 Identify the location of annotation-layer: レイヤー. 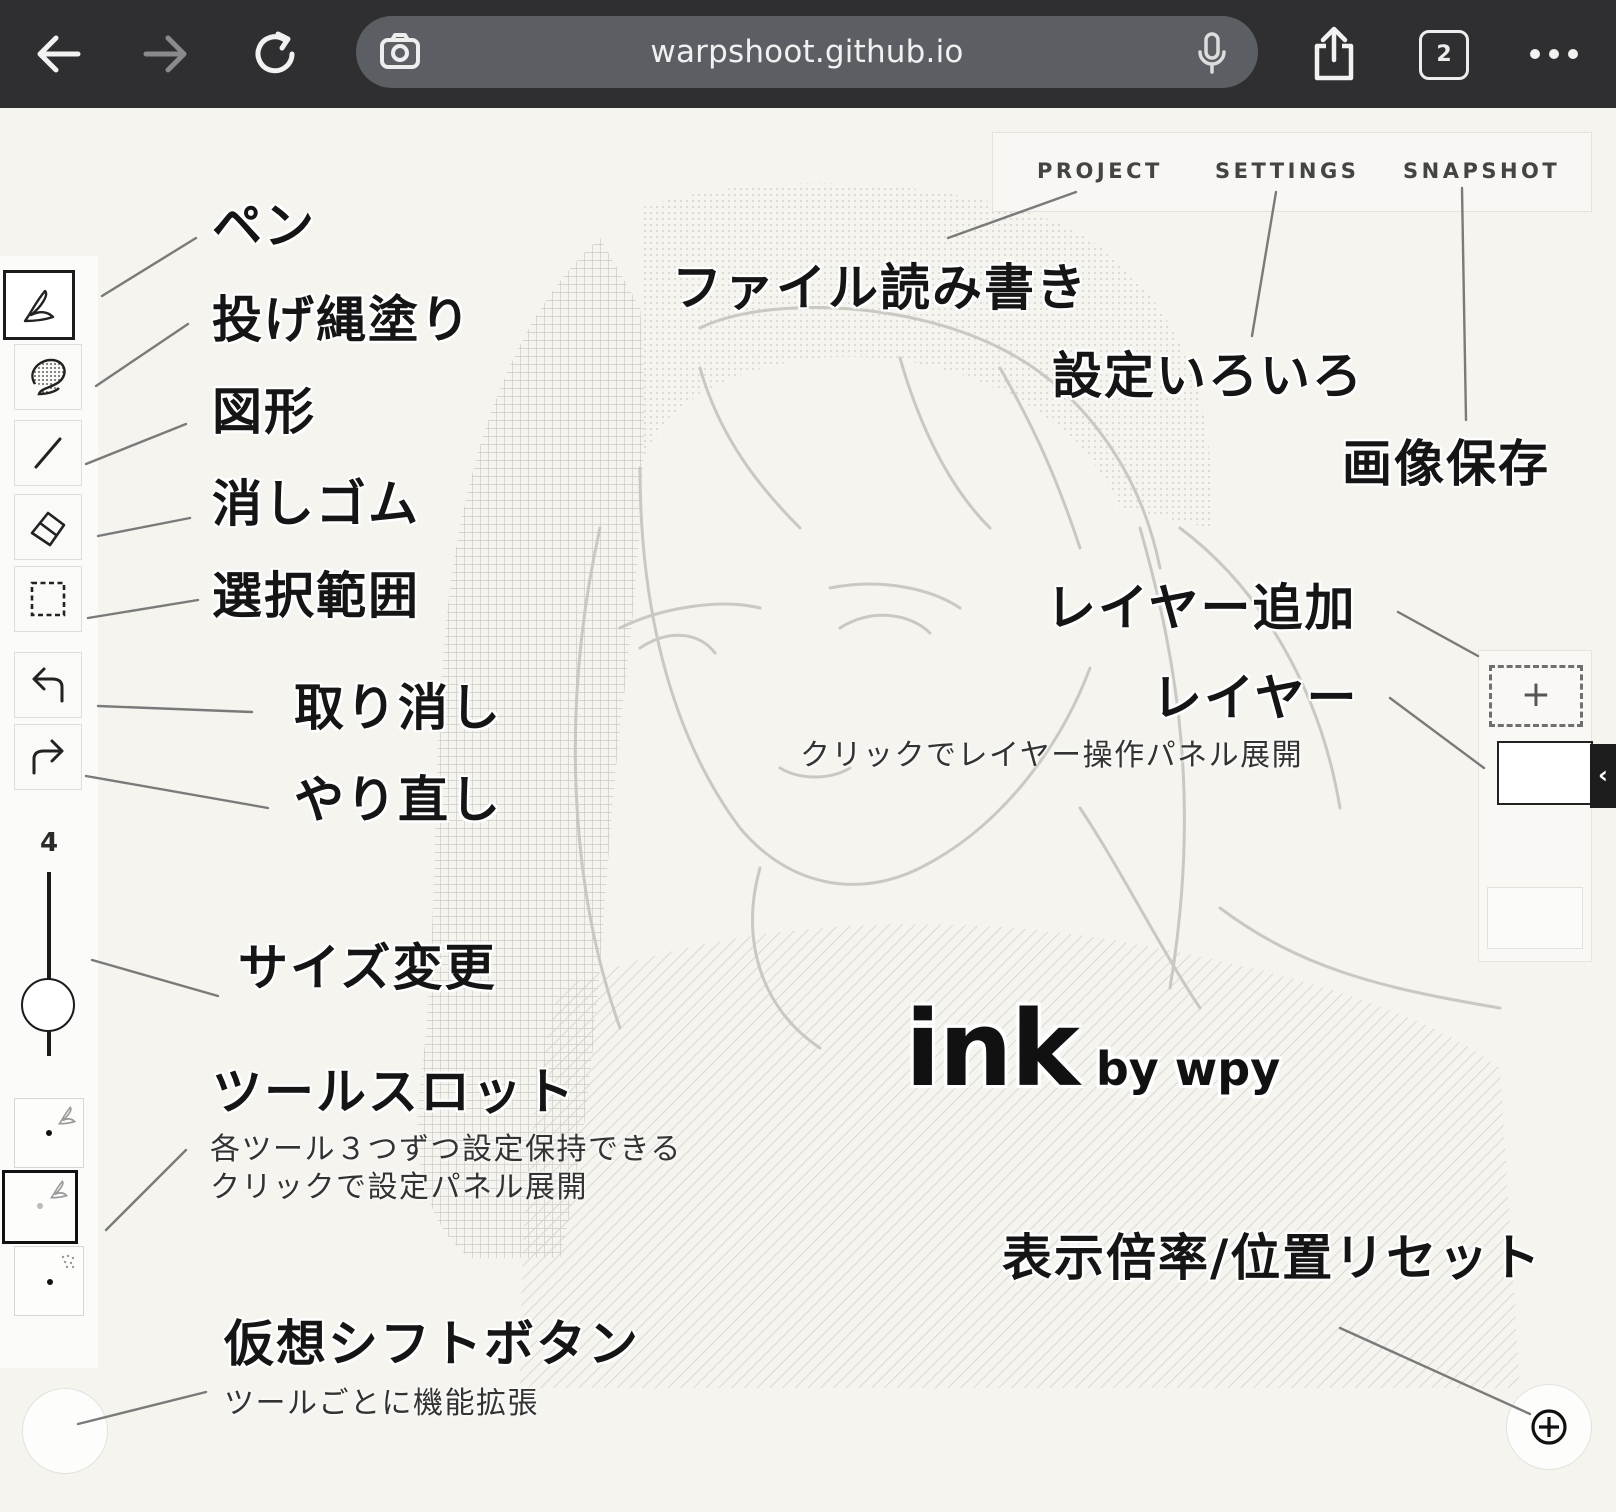
(1255, 698).